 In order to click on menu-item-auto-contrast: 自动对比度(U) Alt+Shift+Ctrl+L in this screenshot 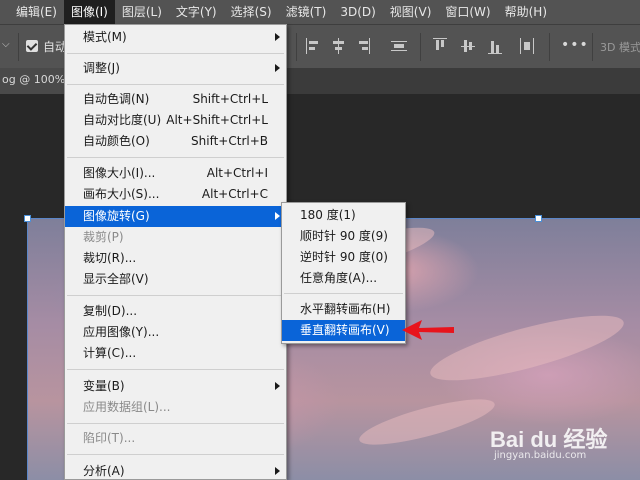, I will do `click(175, 120)`.